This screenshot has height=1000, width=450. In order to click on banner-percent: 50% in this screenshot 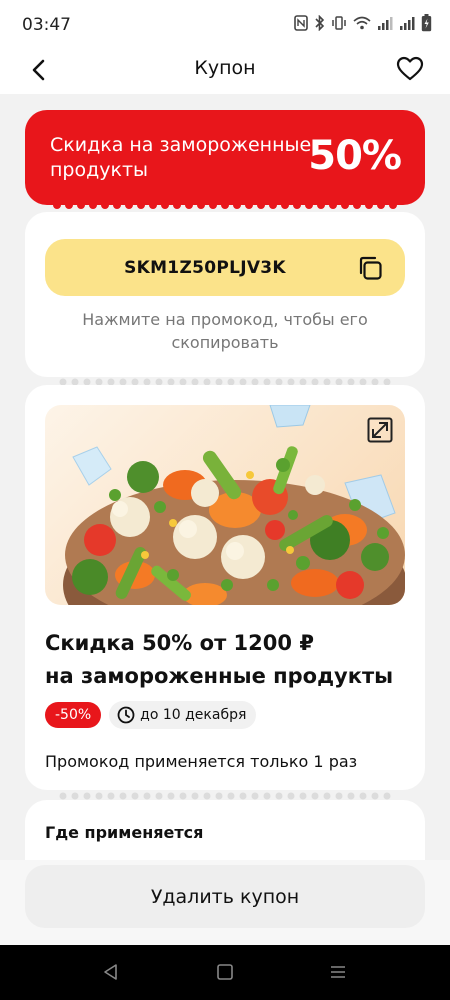, I will do `click(355, 156)`.